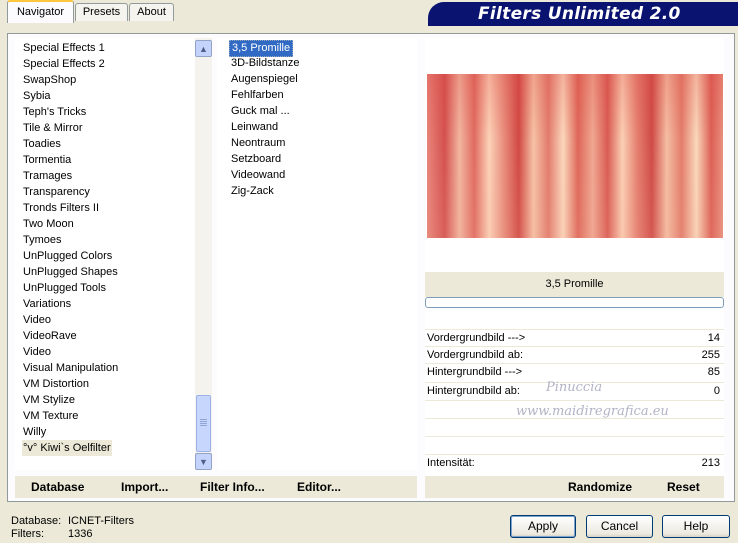 The image size is (738, 543). I want to click on scroll-thumb, so click(203, 423).